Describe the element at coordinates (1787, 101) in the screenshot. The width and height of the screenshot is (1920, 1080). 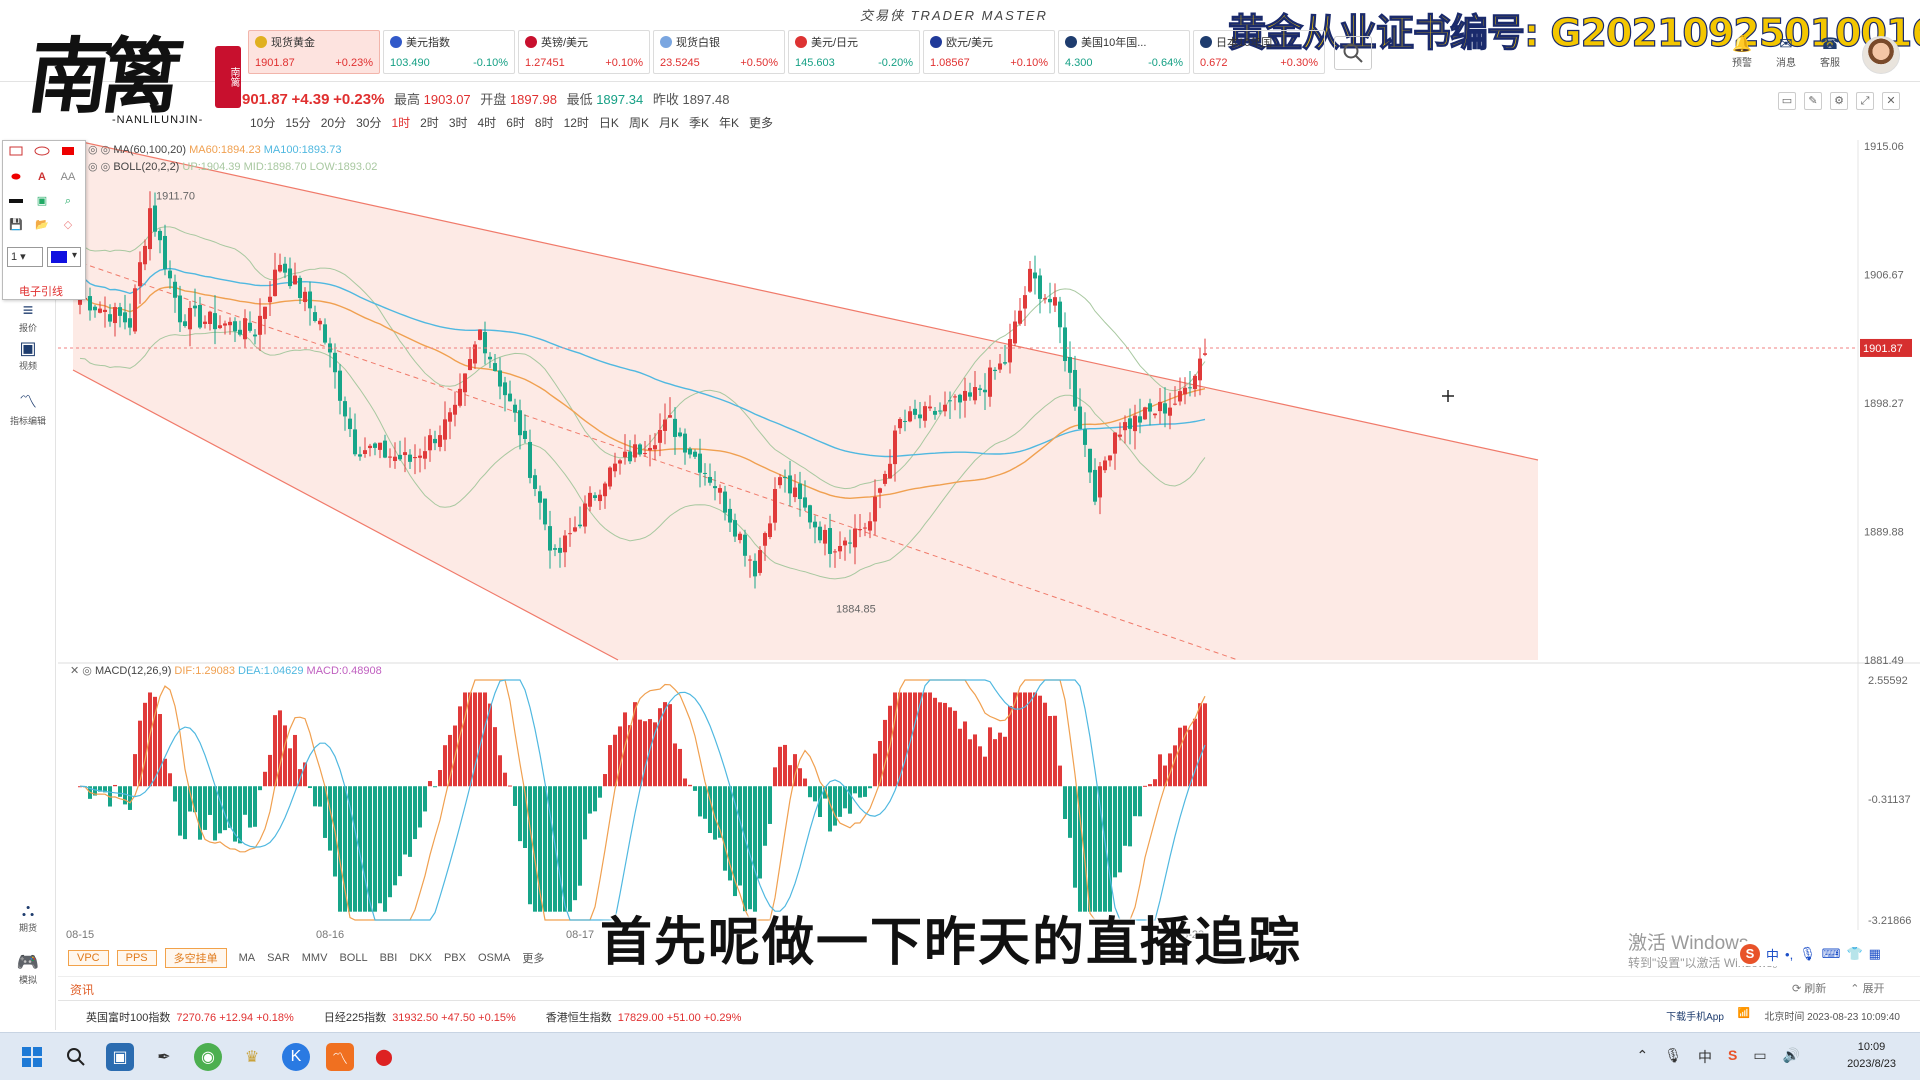
I see `layout-icon: ▭` at that location.